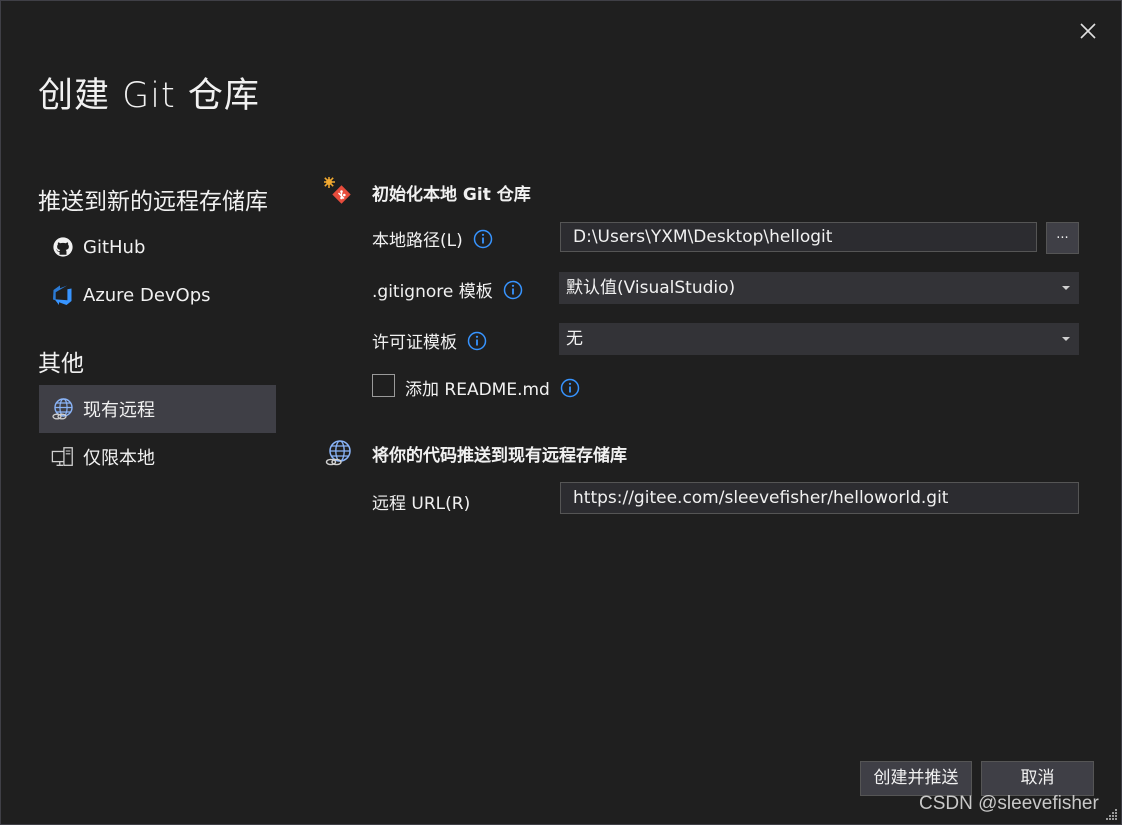 This screenshot has height=825, width=1122. What do you see at coordinates (61, 364) in the screenshot?
I see `other-heading: 其他` at bounding box center [61, 364].